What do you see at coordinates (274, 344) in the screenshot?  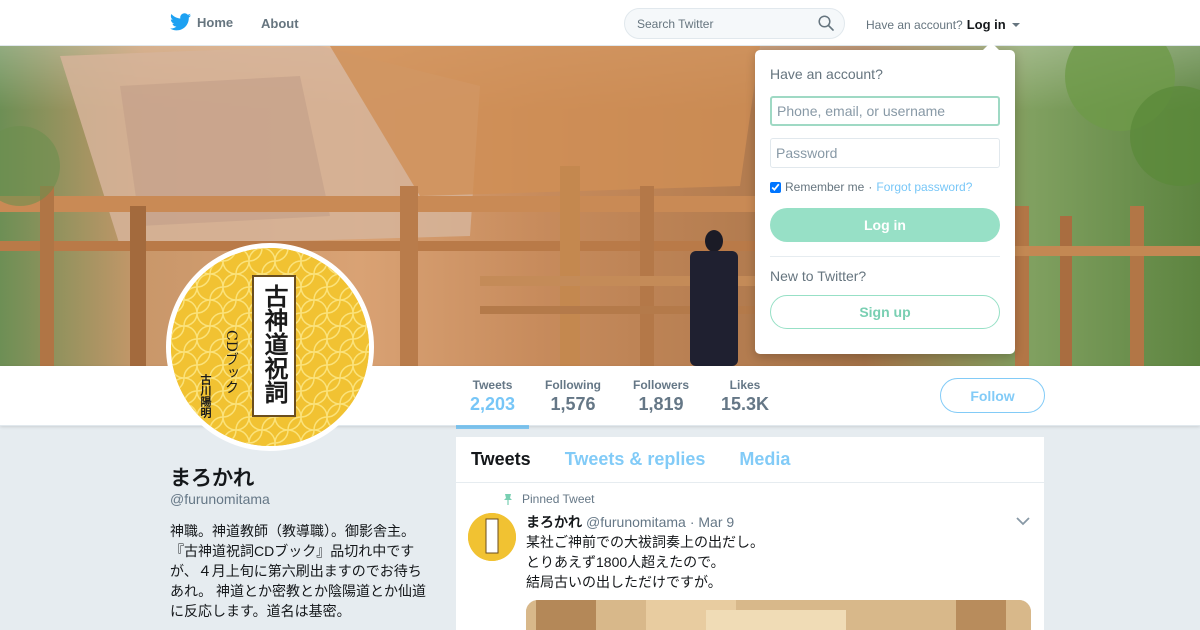 I see `avatar-title-text: 古神道祝詞` at bounding box center [274, 344].